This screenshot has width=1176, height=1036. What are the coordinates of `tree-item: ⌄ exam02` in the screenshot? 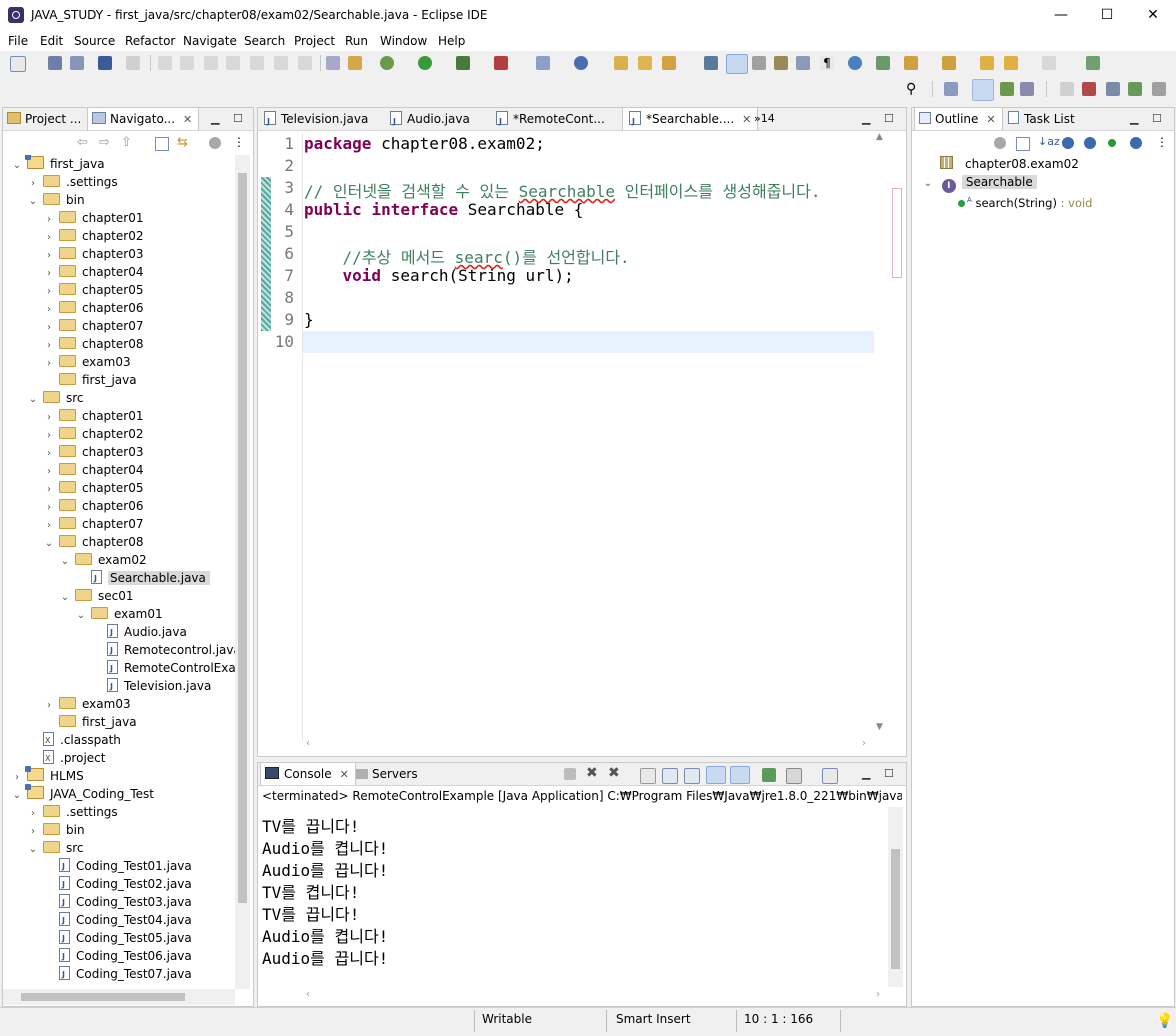 It's located at (103, 560).